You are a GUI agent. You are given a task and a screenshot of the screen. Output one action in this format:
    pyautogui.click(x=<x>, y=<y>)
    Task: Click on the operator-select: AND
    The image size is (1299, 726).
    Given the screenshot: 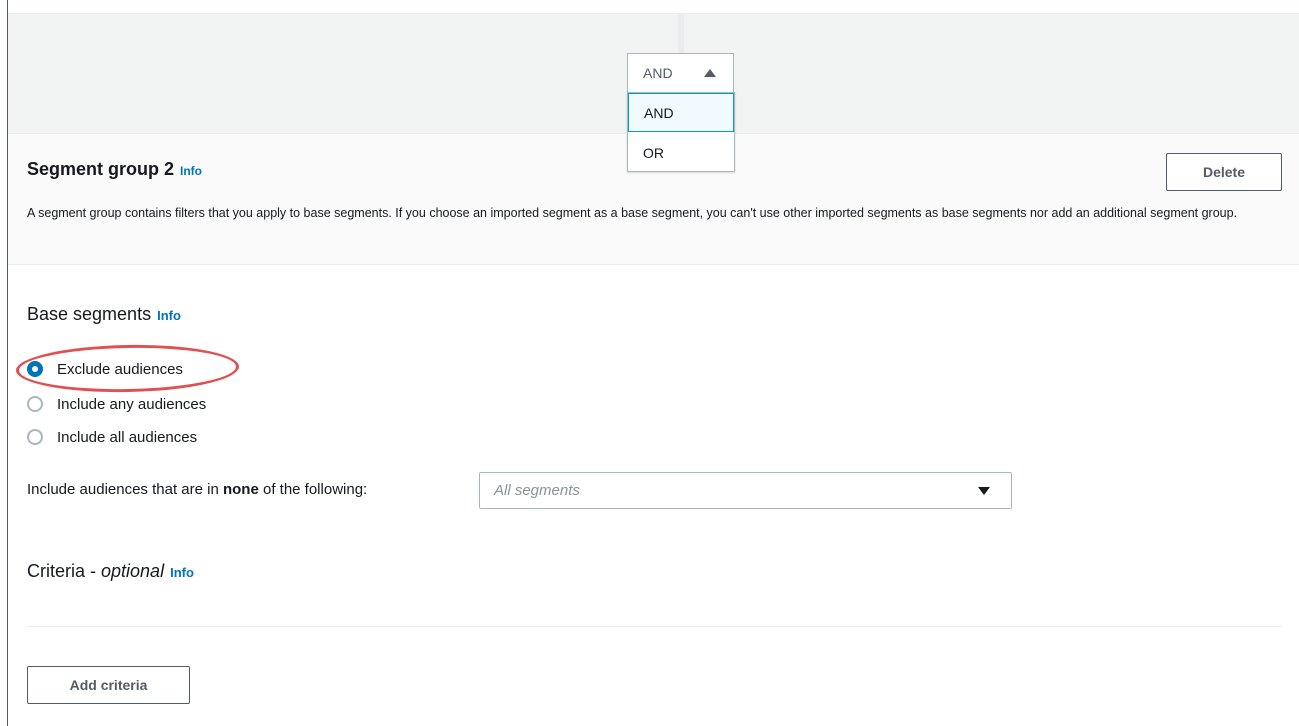 What is the action you would take?
    pyautogui.click(x=680, y=73)
    